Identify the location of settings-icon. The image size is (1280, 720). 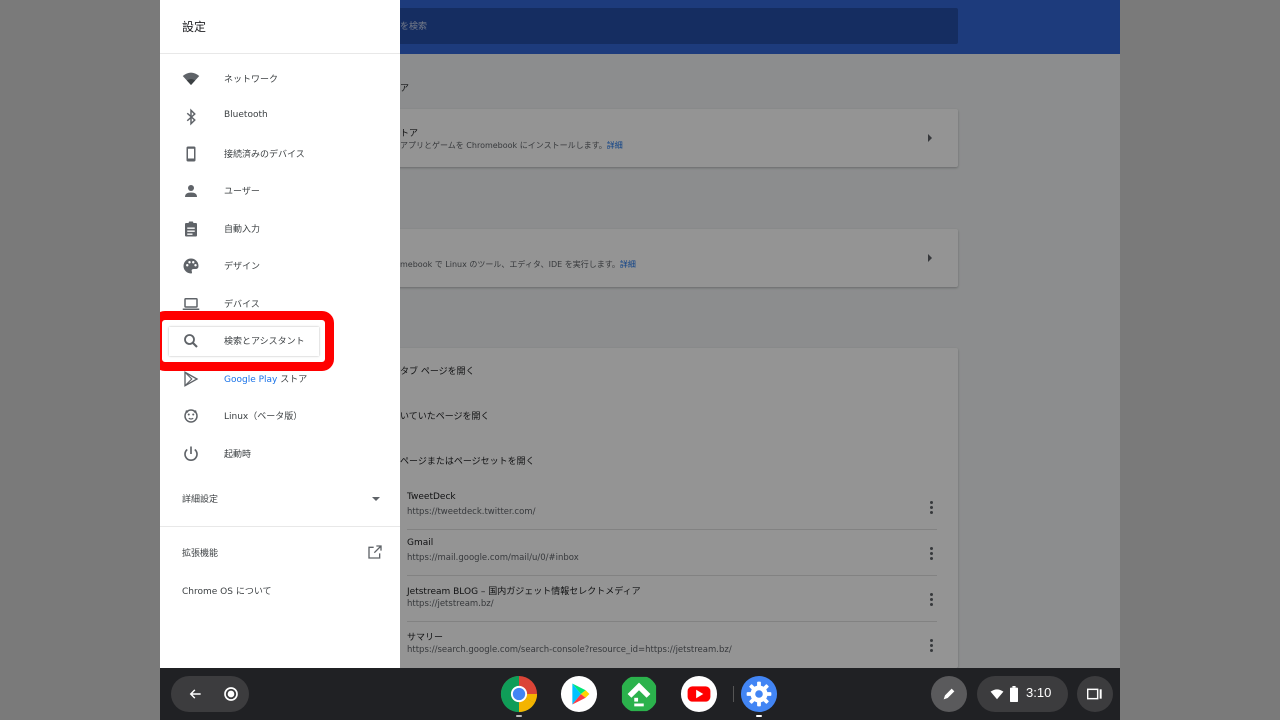
(759, 694).